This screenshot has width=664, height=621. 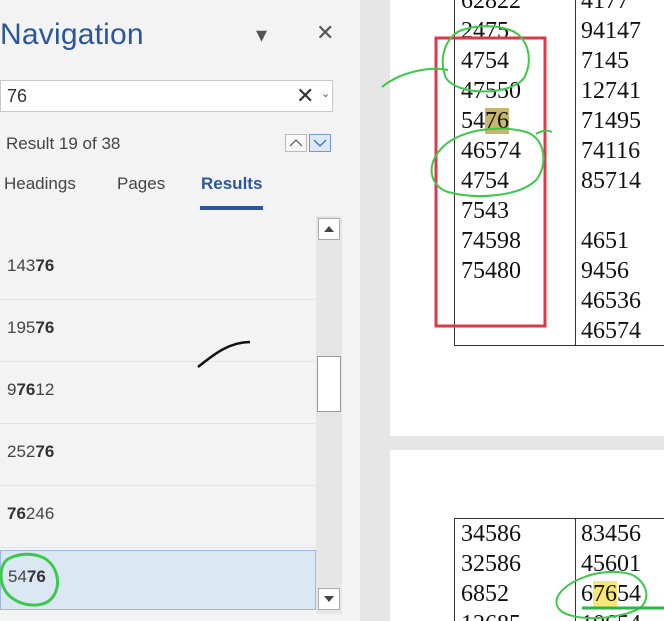 I want to click on table-cell: 12685, so click(x=491, y=616).